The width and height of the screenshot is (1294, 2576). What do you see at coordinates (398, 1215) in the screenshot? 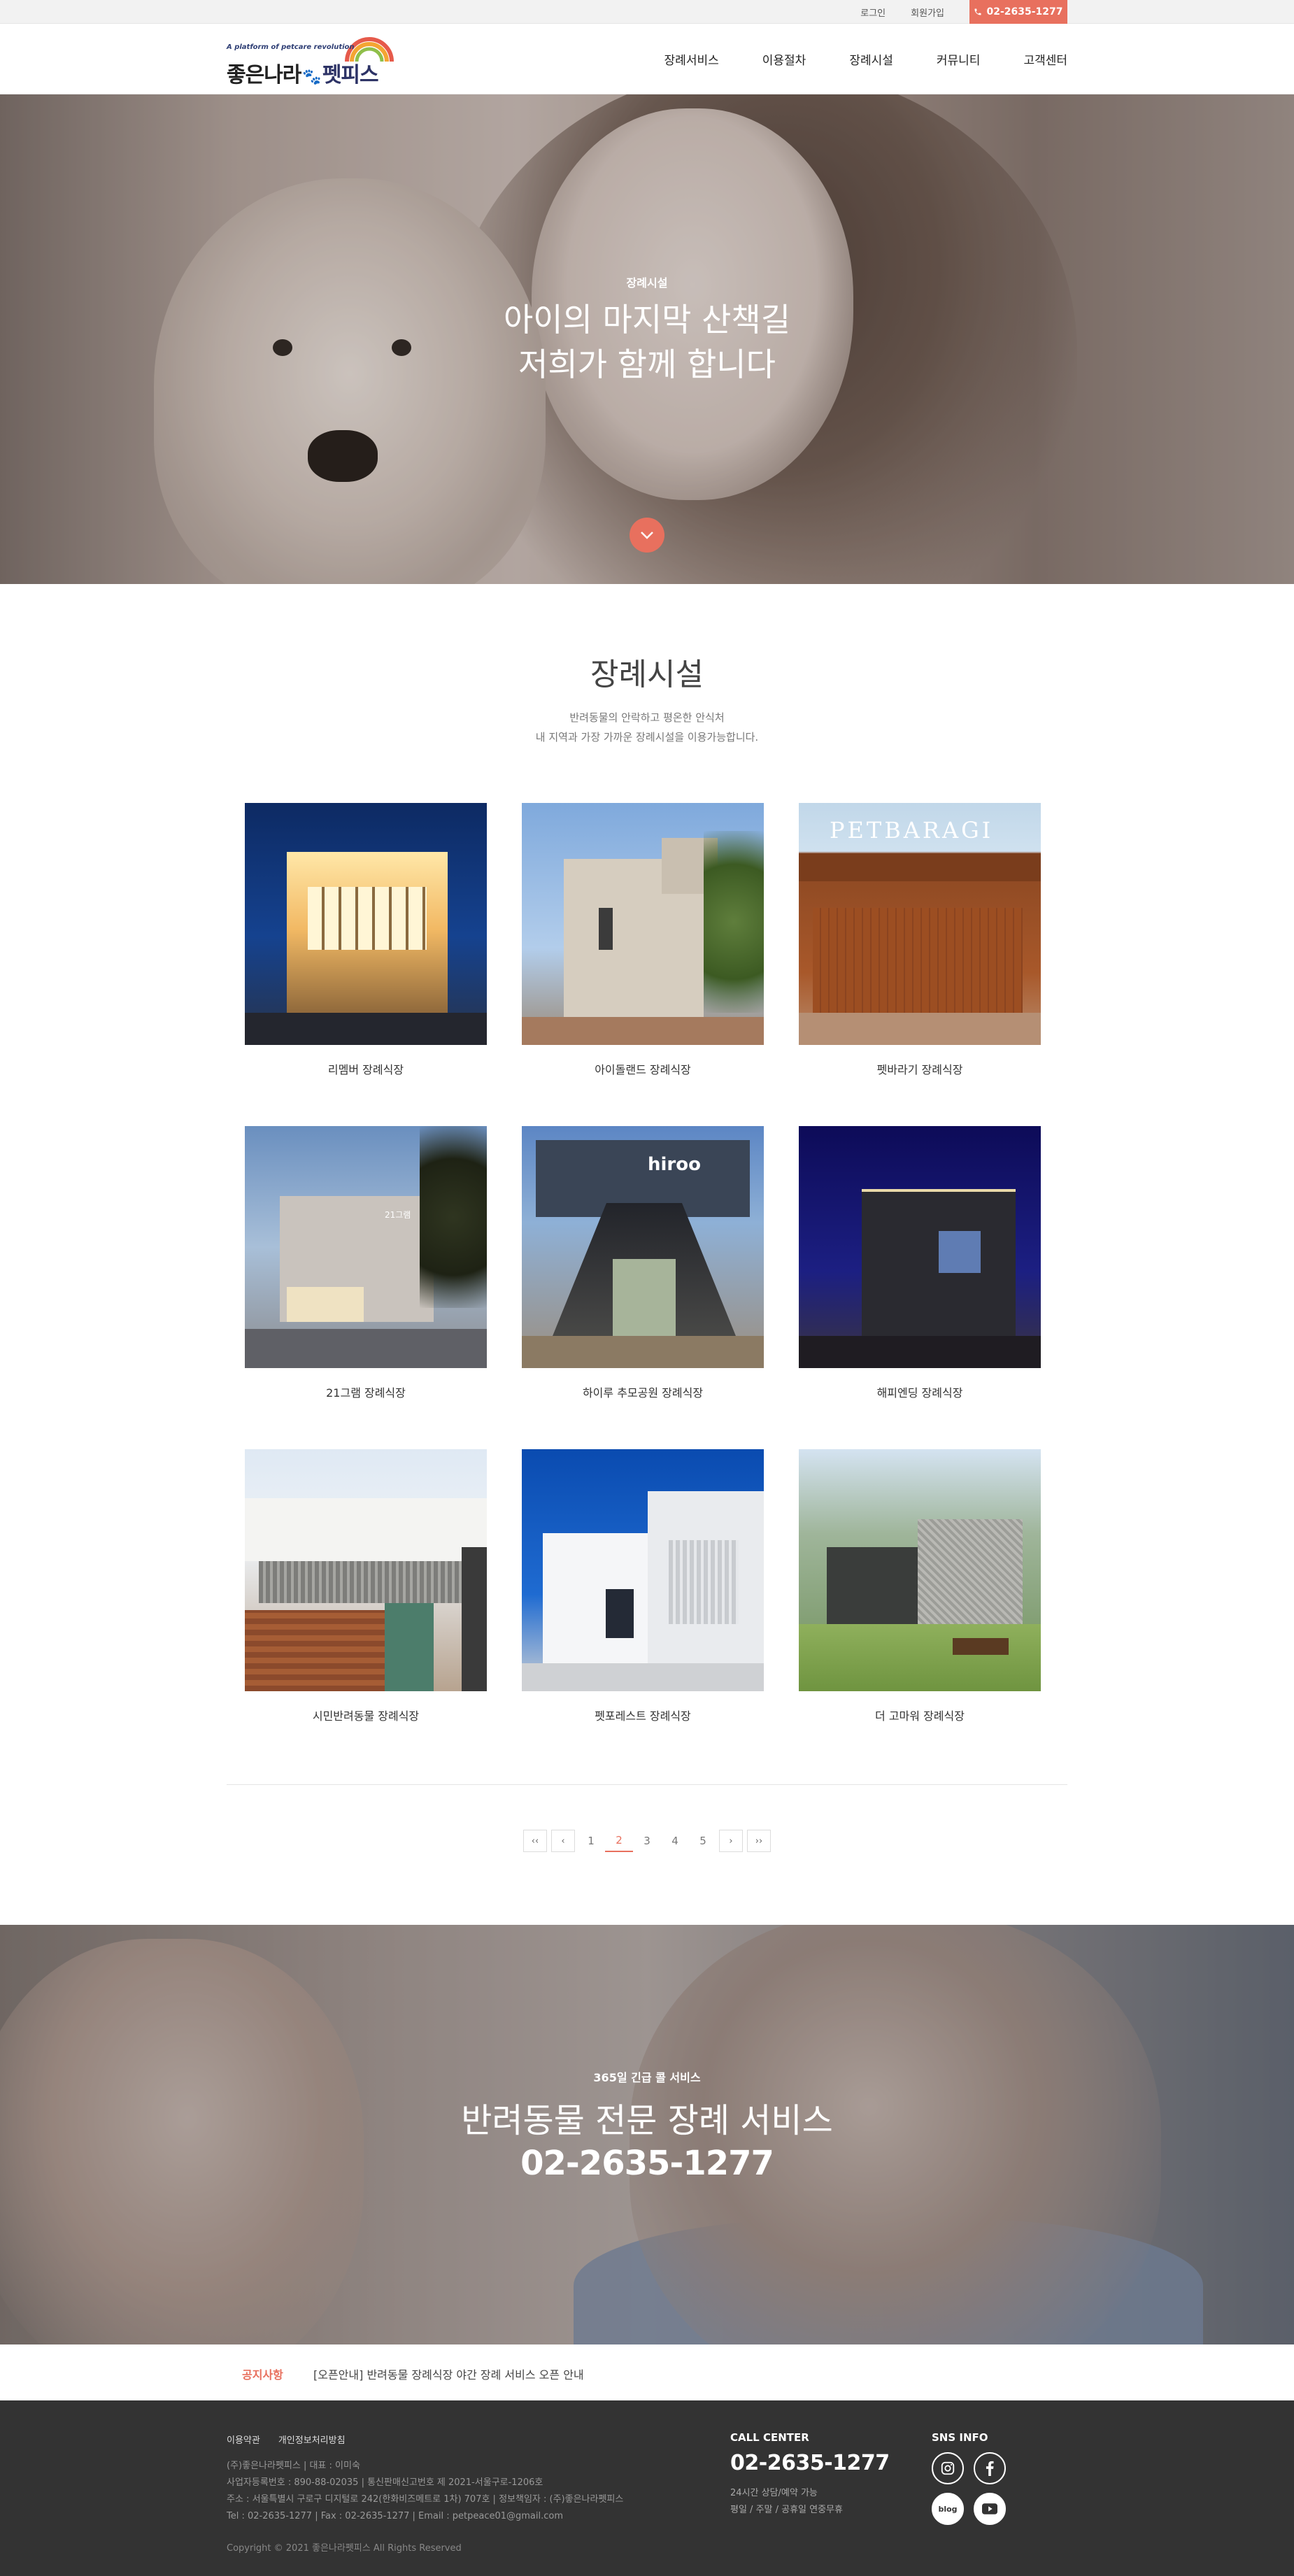
I see `gram21-sign: 21그램` at bounding box center [398, 1215].